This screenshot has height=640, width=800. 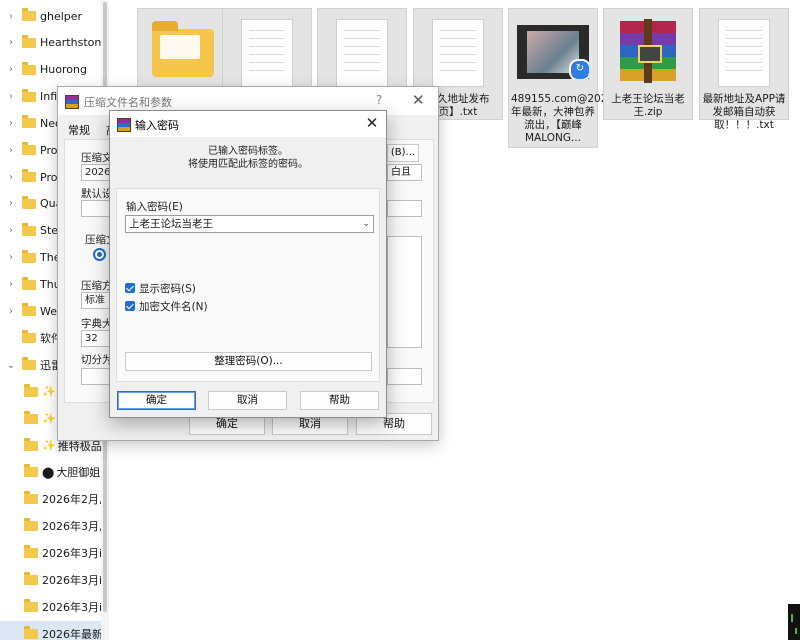 I want to click on ok-button: 确定, so click(x=156, y=400).